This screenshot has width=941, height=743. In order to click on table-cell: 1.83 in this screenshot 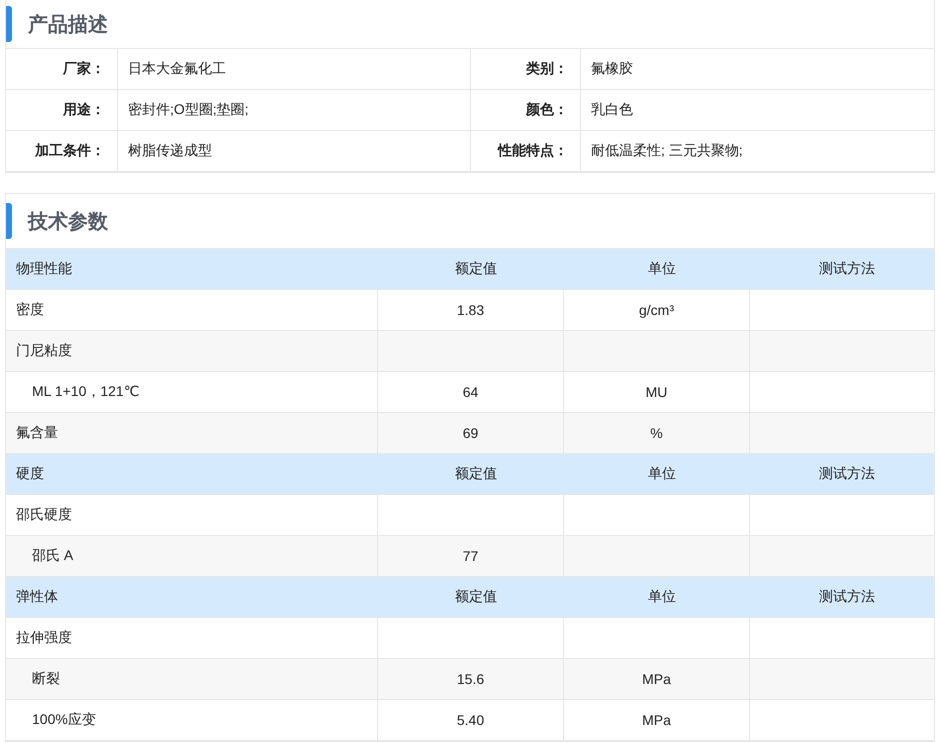, I will do `click(470, 310)`.